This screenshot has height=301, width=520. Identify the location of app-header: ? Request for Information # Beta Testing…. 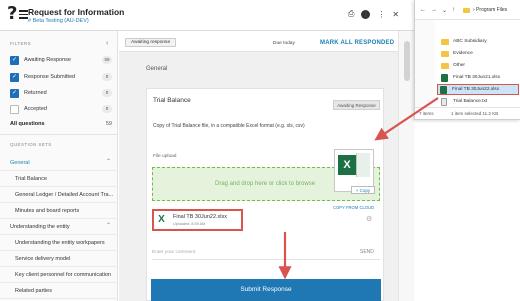
(207, 15).